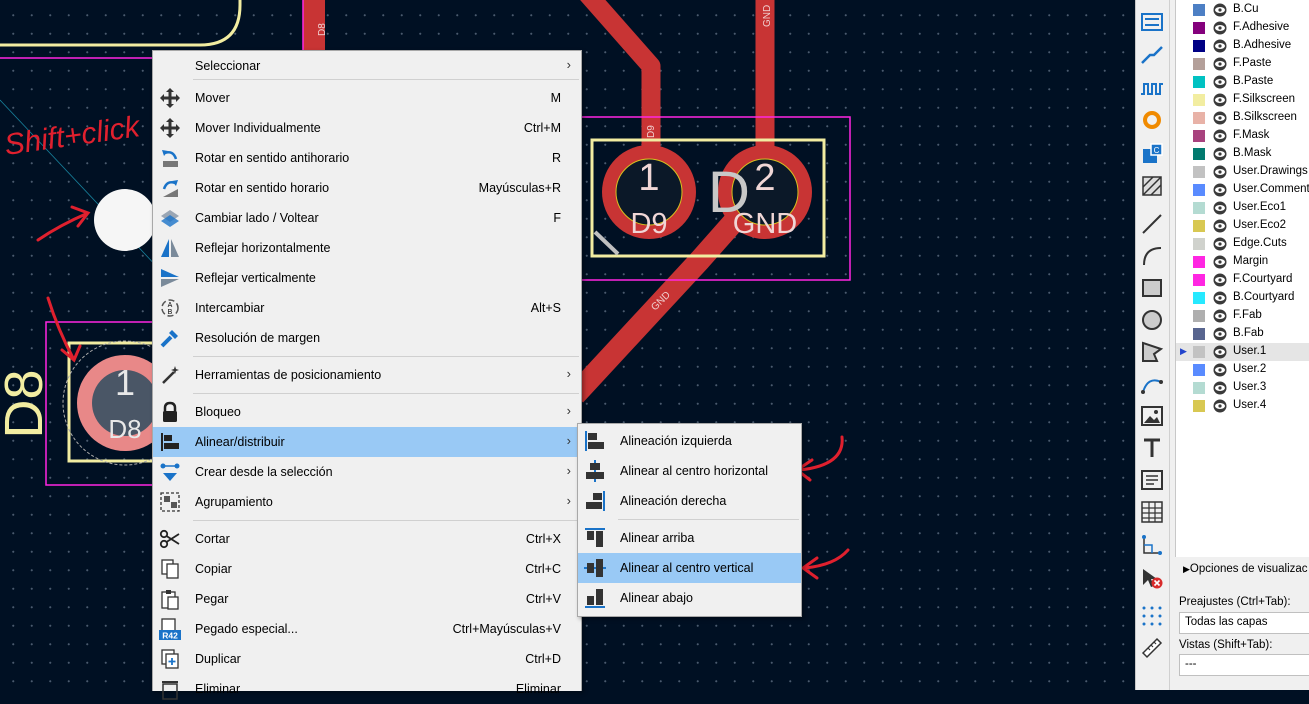  What do you see at coordinates (367, 308) in the screenshot?
I see `menu-item-intercambiar: AB Intercambiar Alt+S` at bounding box center [367, 308].